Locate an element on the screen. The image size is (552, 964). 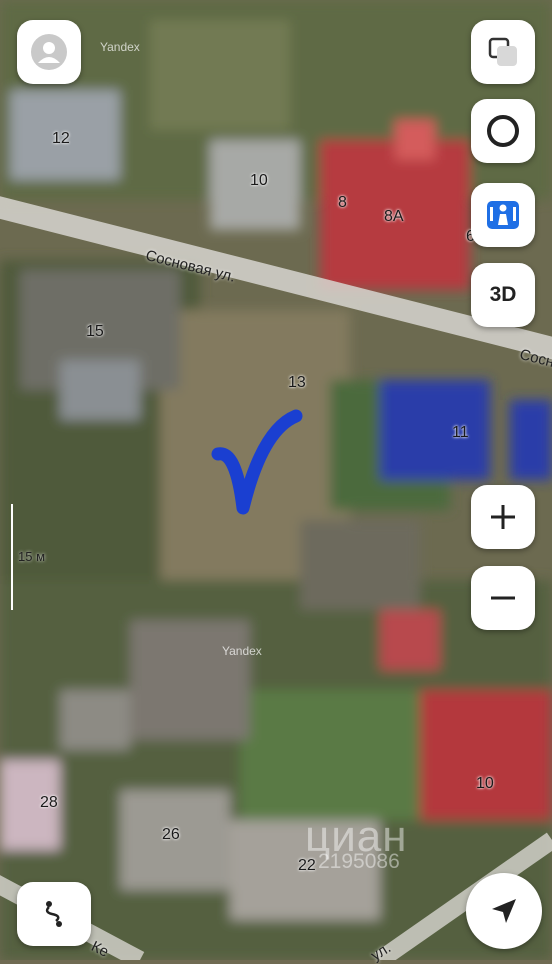
user-icon is located at coordinates (49, 52).